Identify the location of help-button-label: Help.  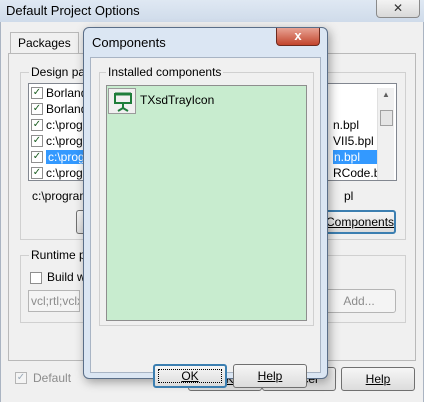
(270, 376).